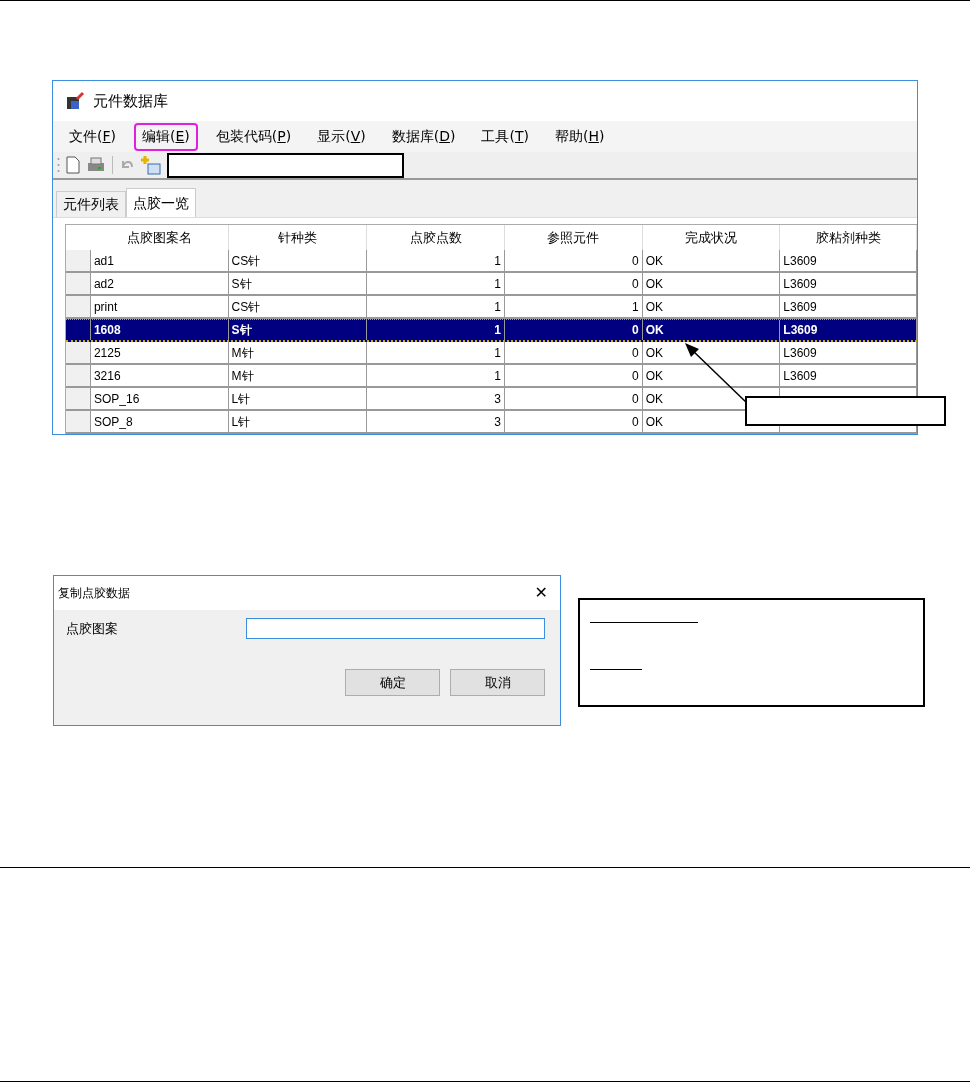 The width and height of the screenshot is (970, 1086). Describe the element at coordinates (497, 682) in the screenshot. I see `dialog-button: 取消` at that location.